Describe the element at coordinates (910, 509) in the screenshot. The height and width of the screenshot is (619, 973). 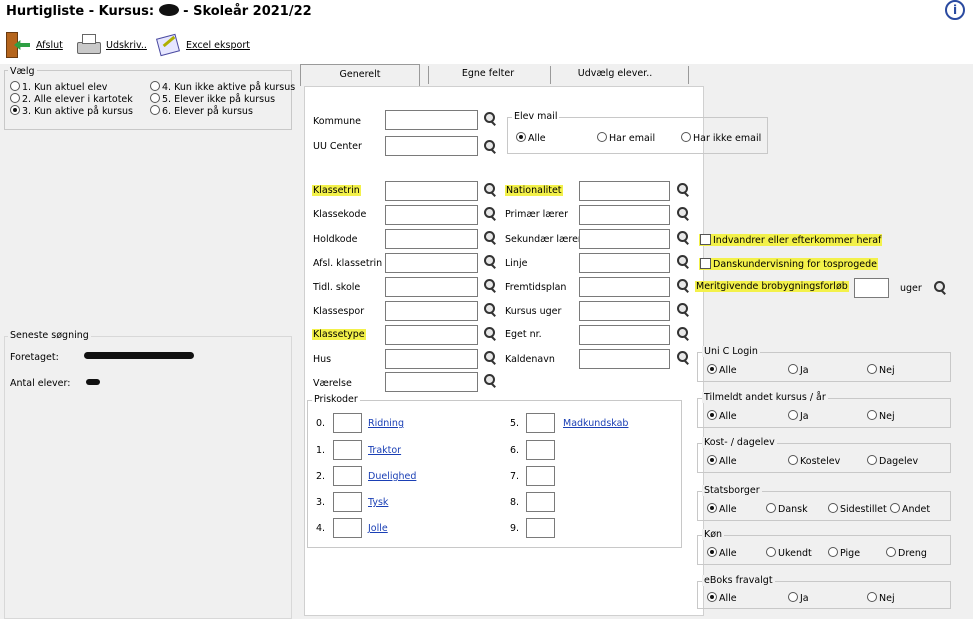
I see `stats-andet: Andet` at that location.